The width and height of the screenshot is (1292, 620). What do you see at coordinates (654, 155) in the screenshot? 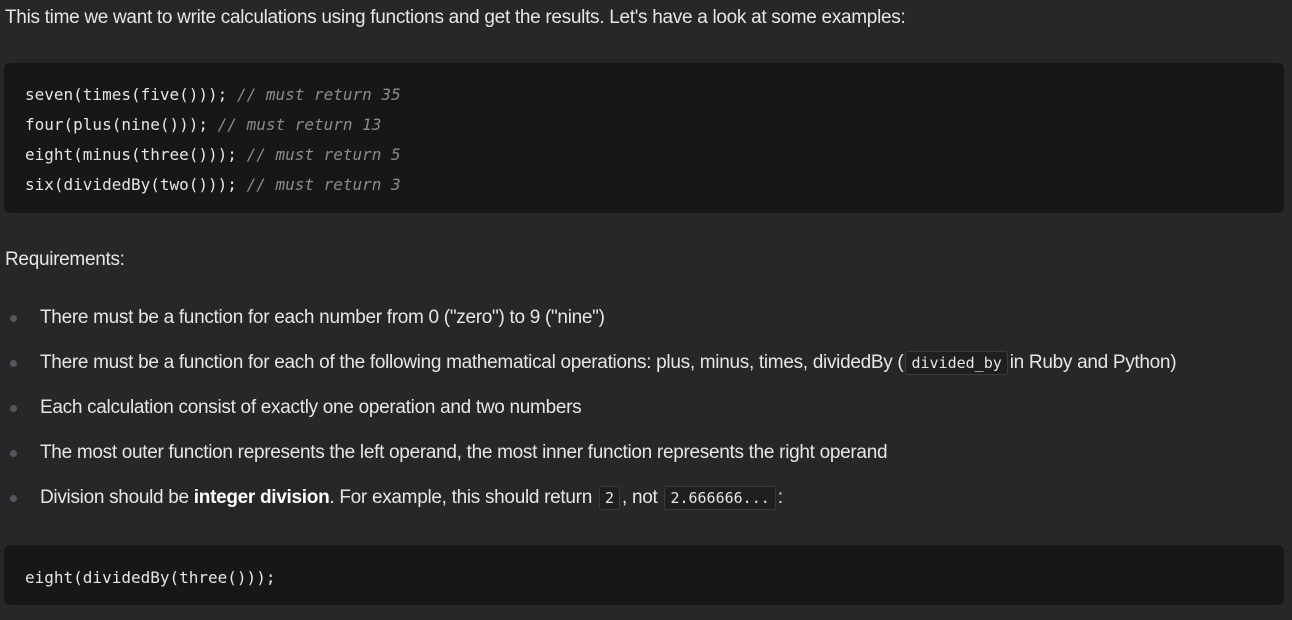
I see `code-line: eight(minus(three())); // must return 5` at bounding box center [654, 155].